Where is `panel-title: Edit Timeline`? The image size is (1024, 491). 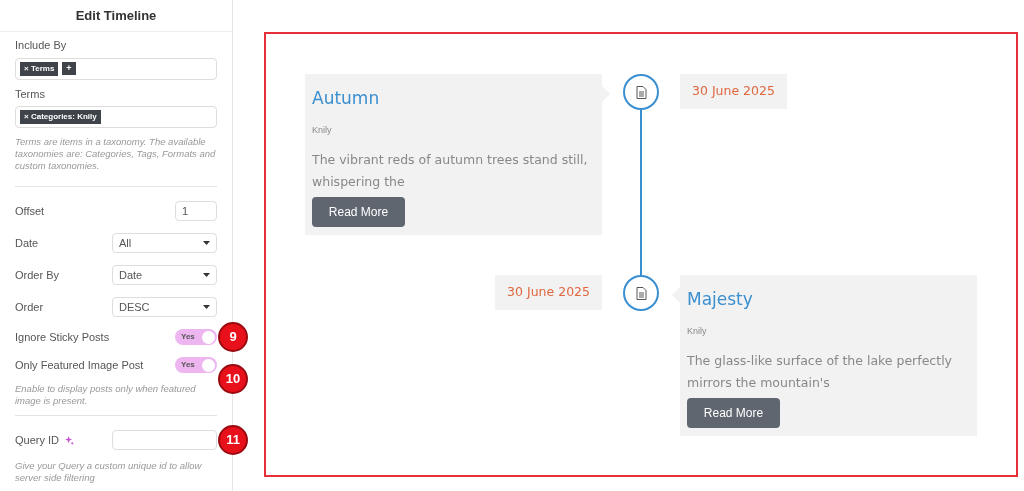 panel-title: Edit Timeline is located at coordinates (116, 15).